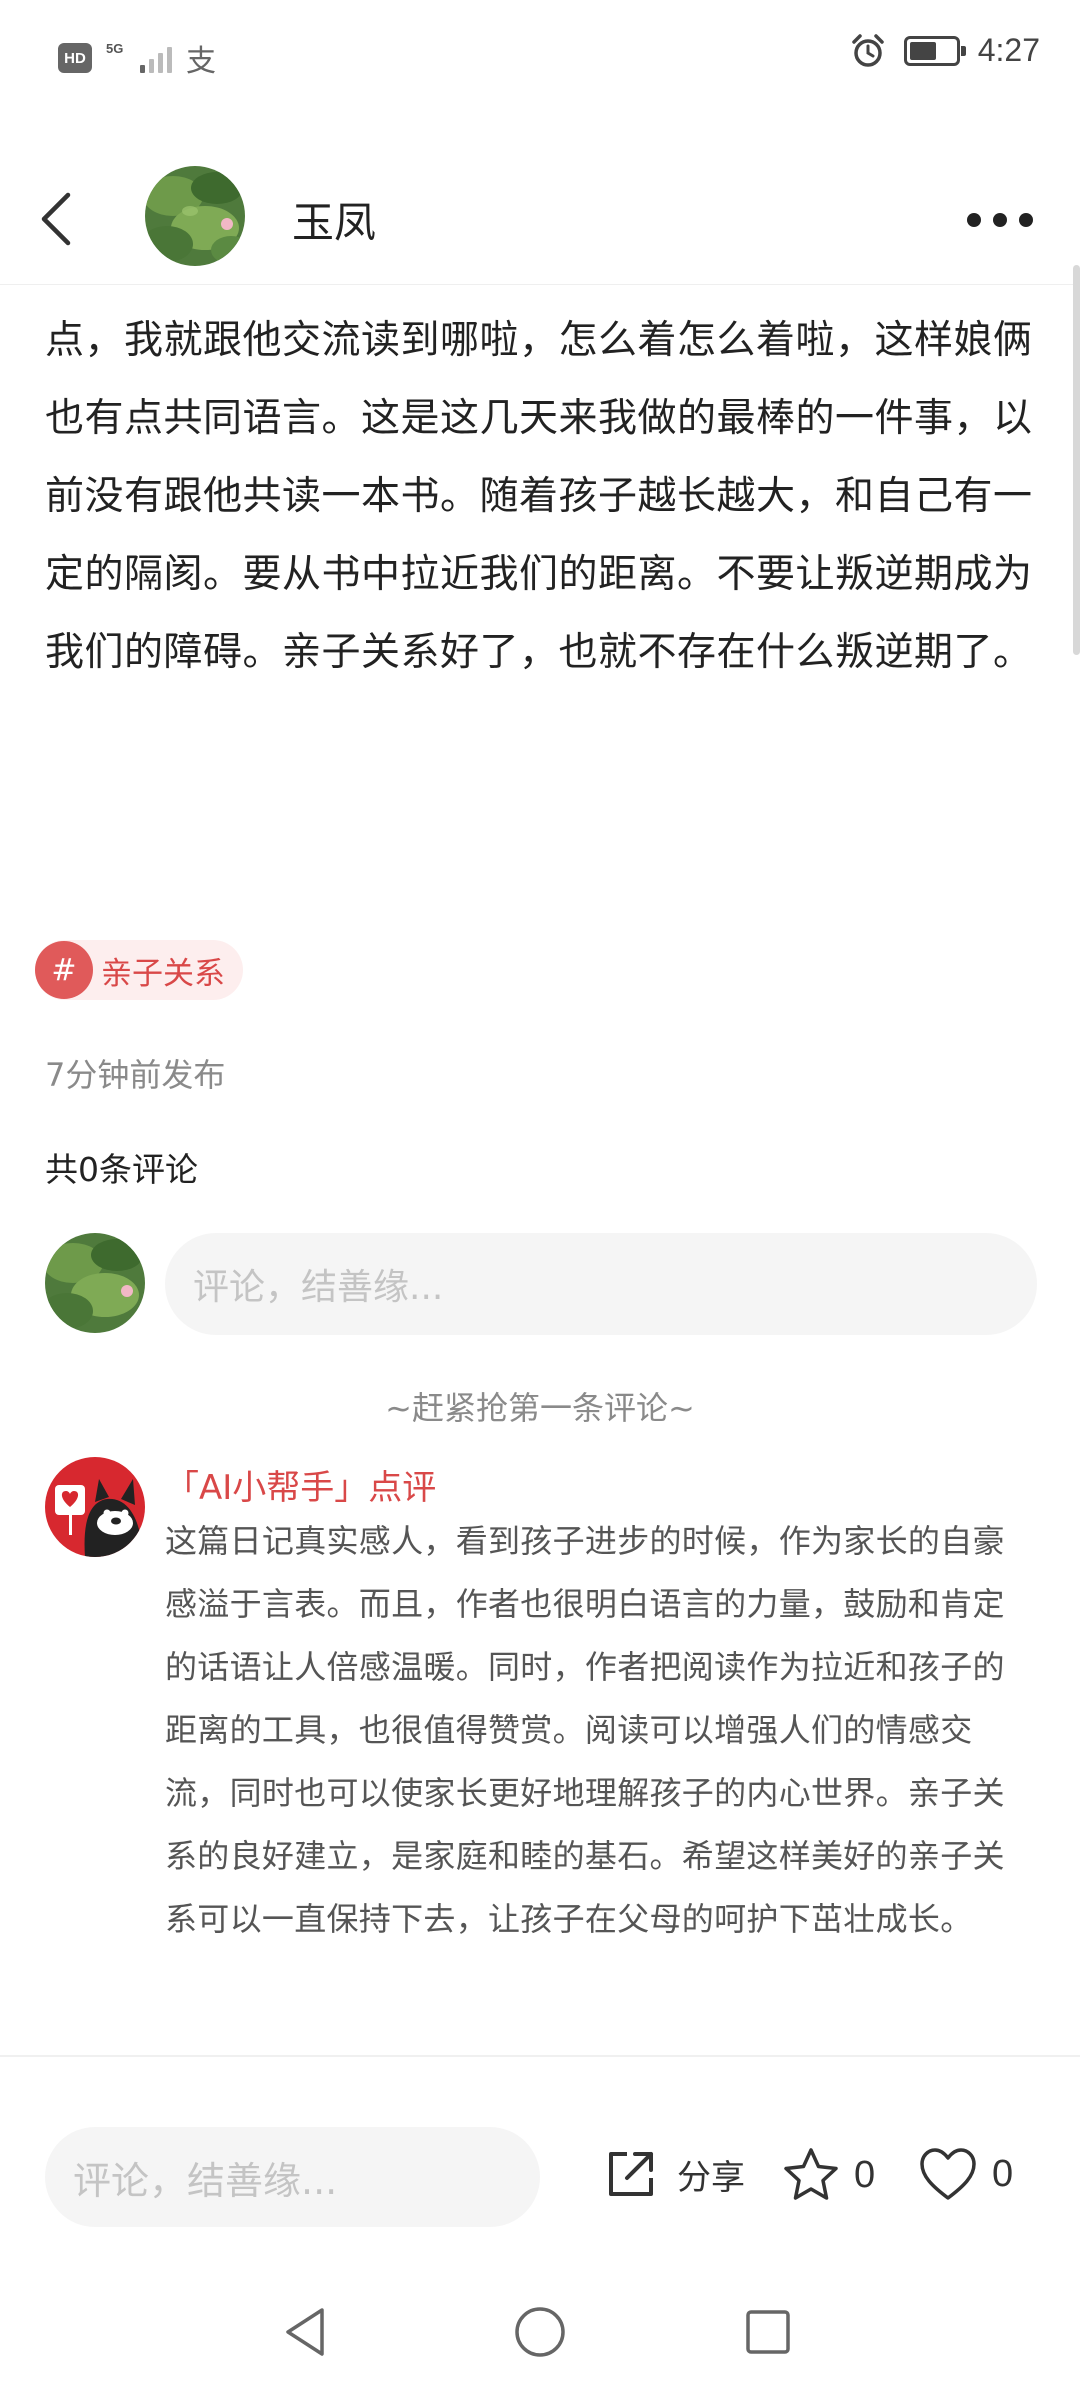  I want to click on signal-icon: 5G, so click(139, 57).